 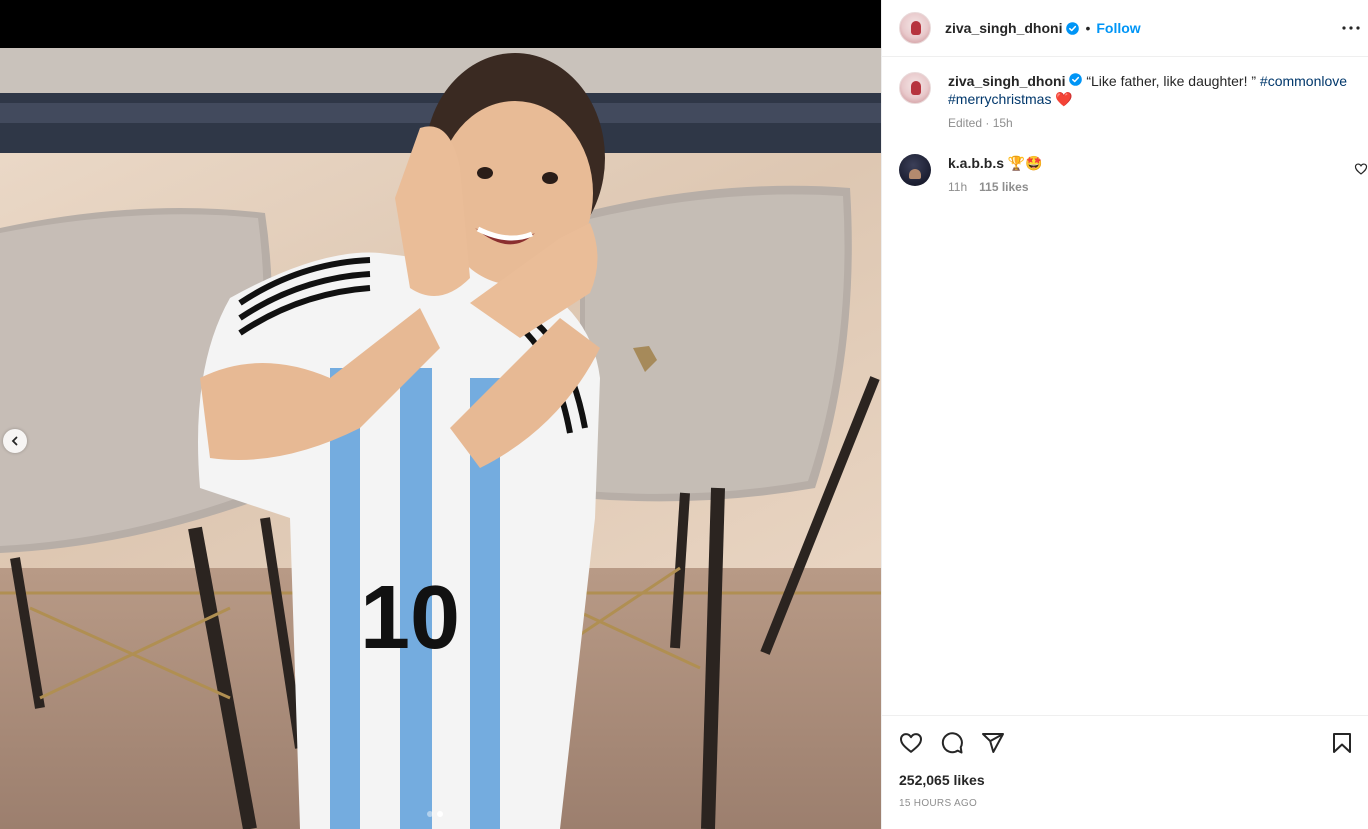 What do you see at coordinates (942, 780) in the screenshot?
I see `likes-count: 252,065 likes` at bounding box center [942, 780].